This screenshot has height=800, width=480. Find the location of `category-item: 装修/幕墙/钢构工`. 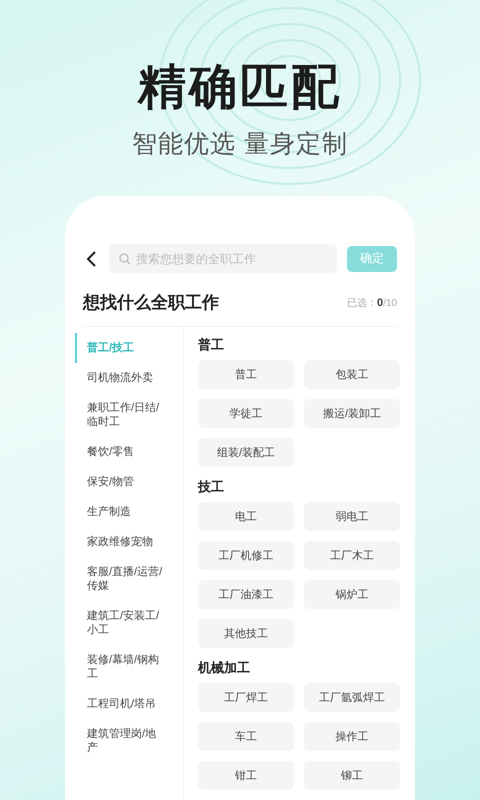

category-item: 装修/幕墙/钢构工 is located at coordinates (129, 667).